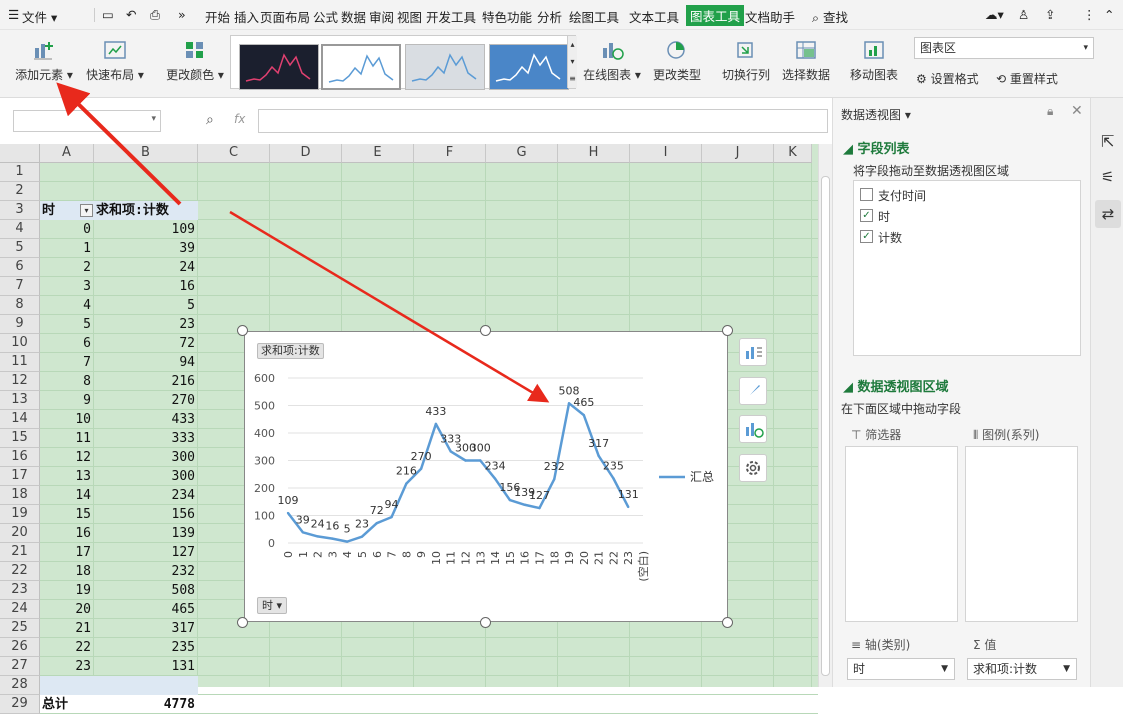  I want to click on row-header: 11, so click(20, 362).